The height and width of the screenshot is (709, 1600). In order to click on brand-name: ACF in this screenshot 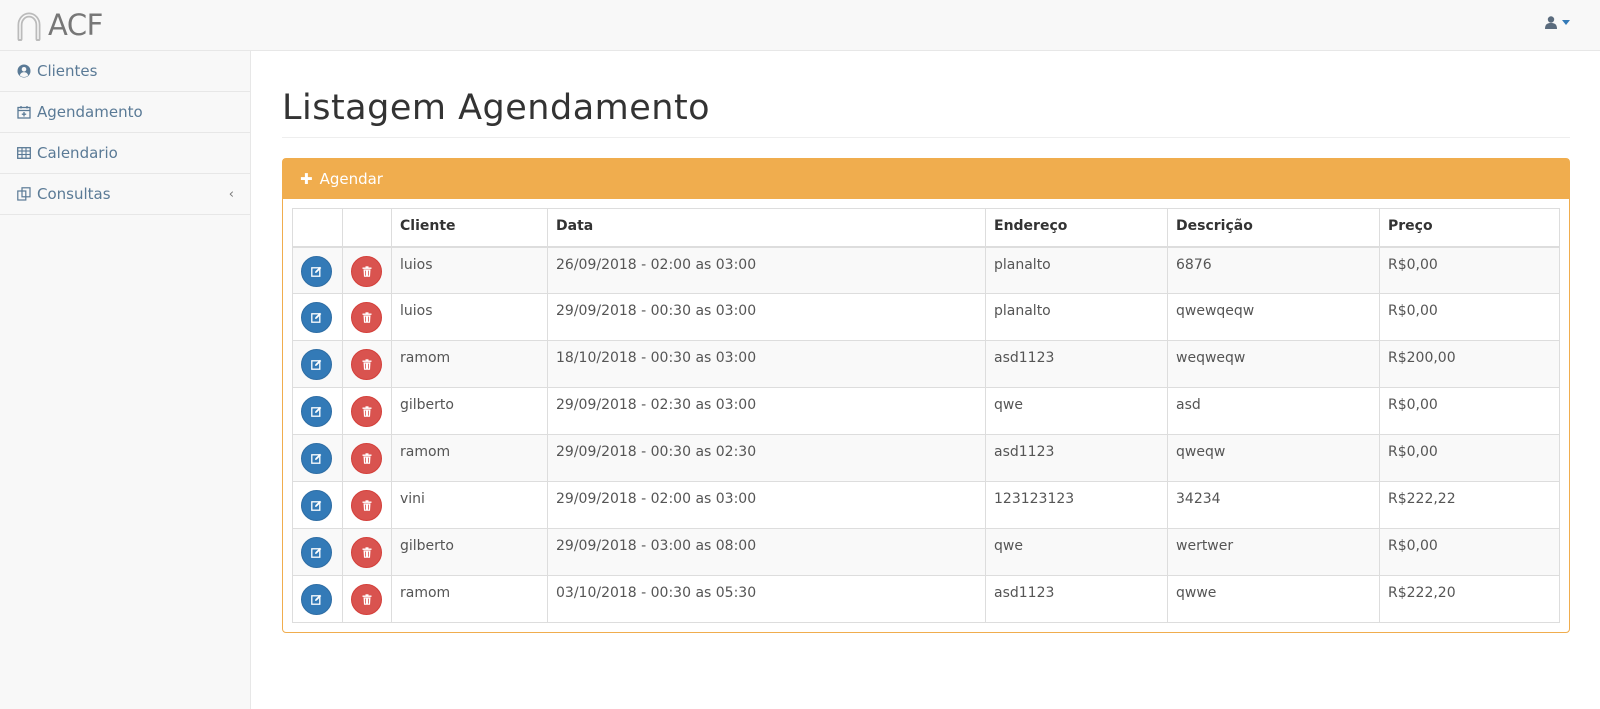, I will do `click(75, 25)`.